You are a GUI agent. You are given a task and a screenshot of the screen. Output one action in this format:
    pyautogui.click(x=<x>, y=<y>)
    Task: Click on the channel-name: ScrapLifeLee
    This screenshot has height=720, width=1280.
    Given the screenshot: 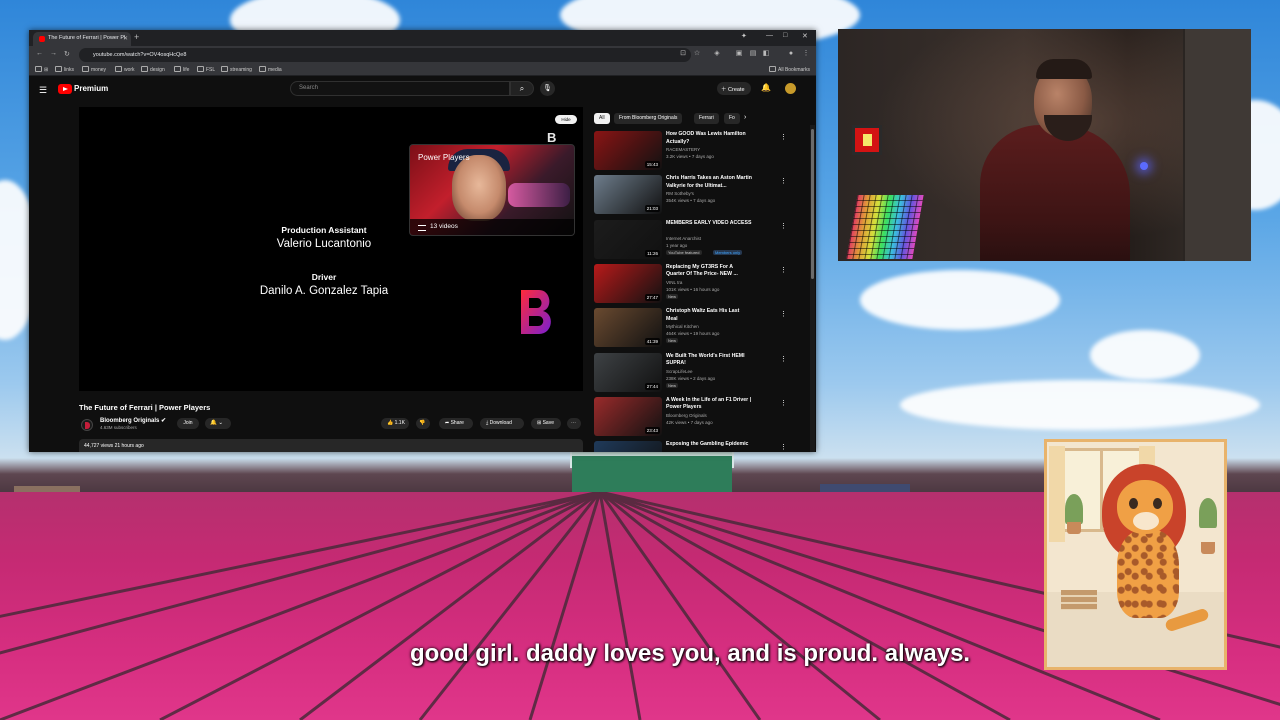 What is the action you would take?
    pyautogui.click(x=679, y=371)
    